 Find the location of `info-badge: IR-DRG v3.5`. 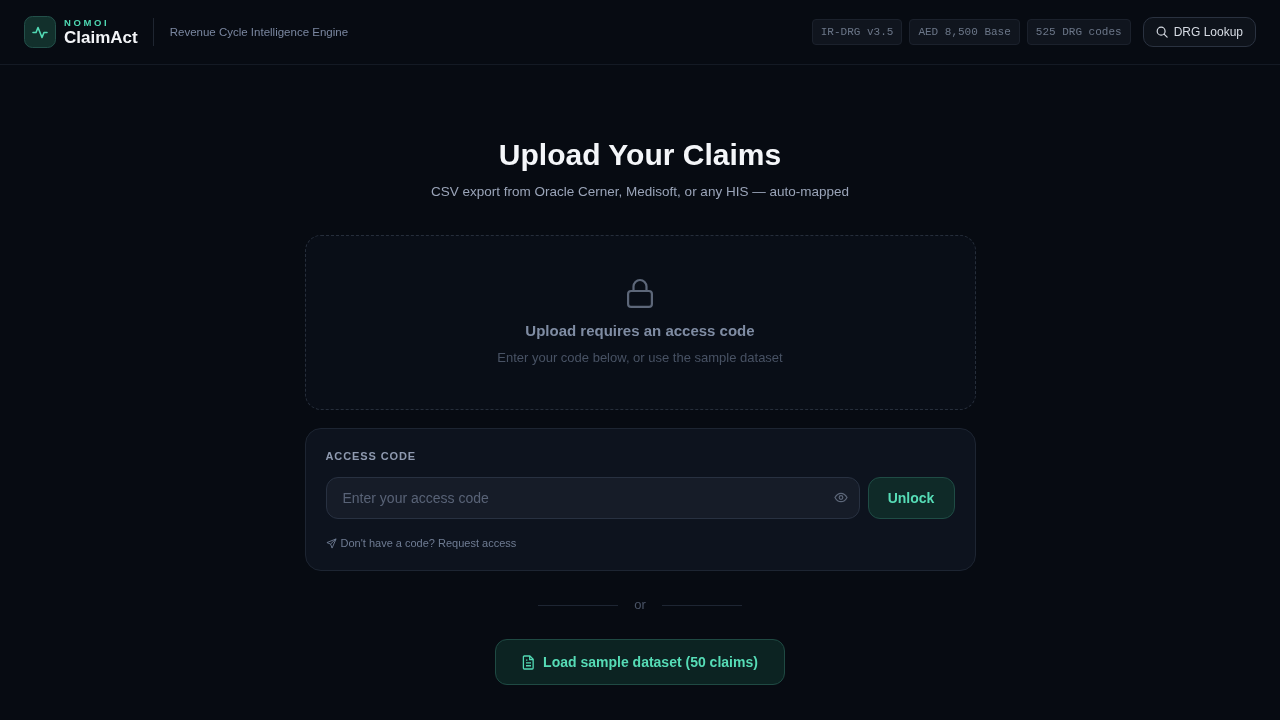

info-badge: IR-DRG v3.5 is located at coordinates (857, 32).